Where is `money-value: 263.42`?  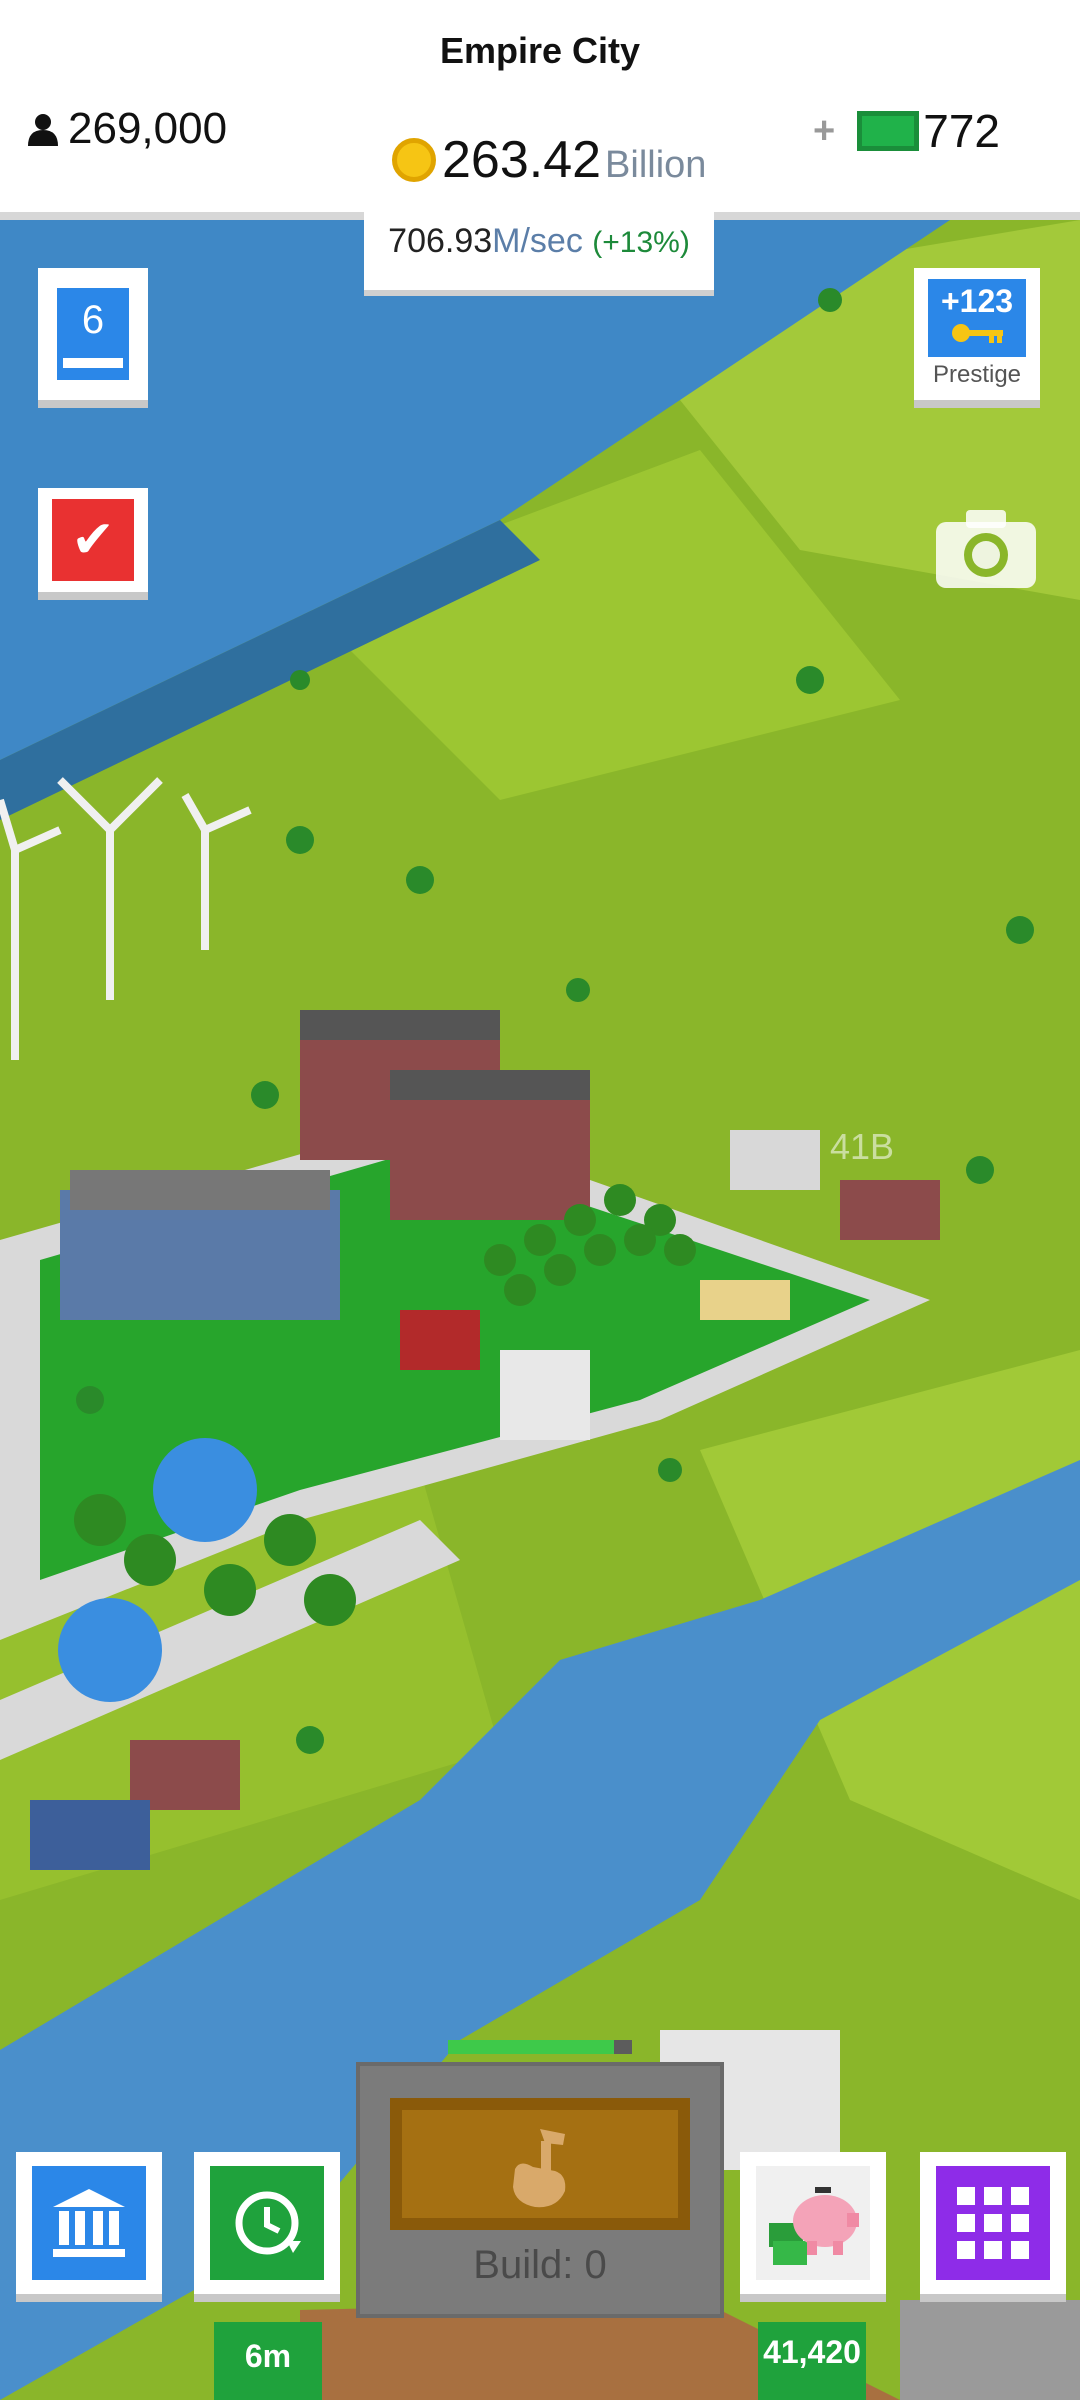 money-value: 263.42 is located at coordinates (522, 160).